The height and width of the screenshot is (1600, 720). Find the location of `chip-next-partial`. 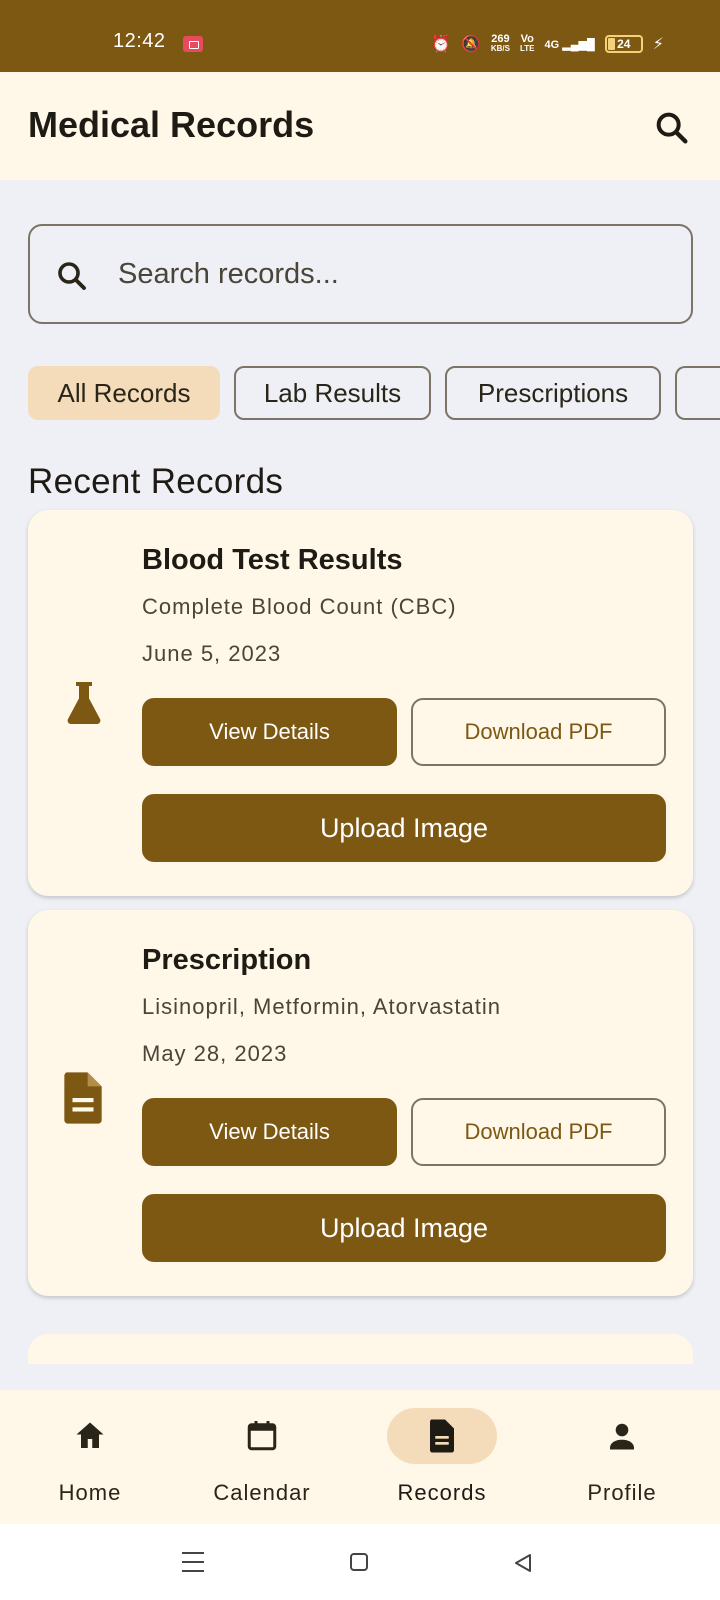

chip-next-partial is located at coordinates (697, 393).